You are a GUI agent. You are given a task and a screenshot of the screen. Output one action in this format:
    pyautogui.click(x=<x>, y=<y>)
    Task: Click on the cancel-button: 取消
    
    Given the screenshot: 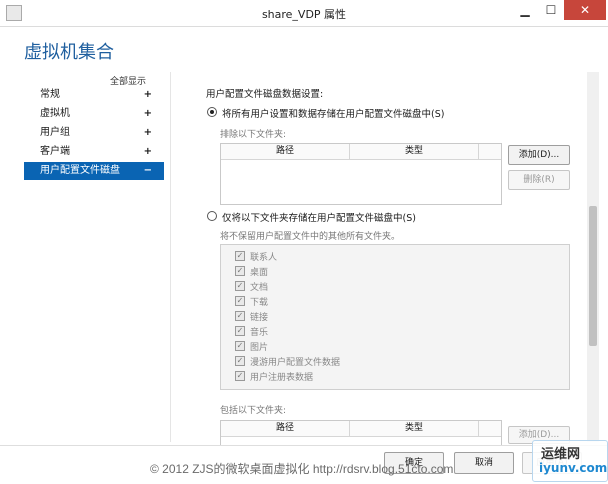 What is the action you would take?
    pyautogui.click(x=484, y=463)
    